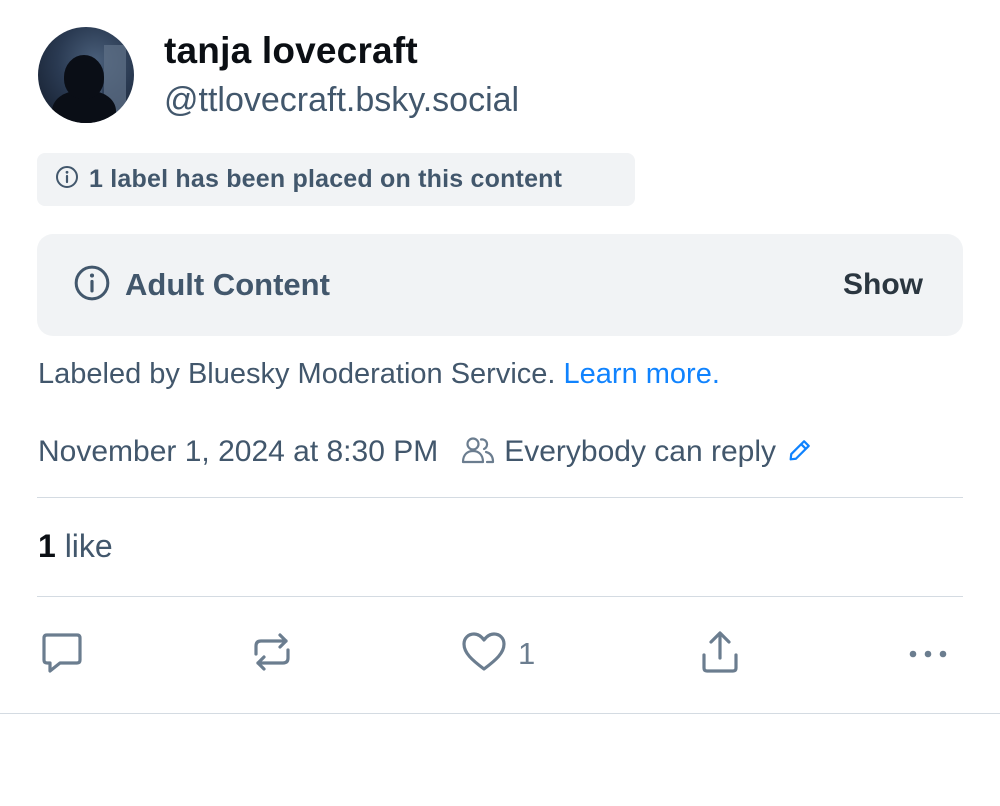 This screenshot has width=1000, height=806. I want to click on like-button: 1, so click(497, 654).